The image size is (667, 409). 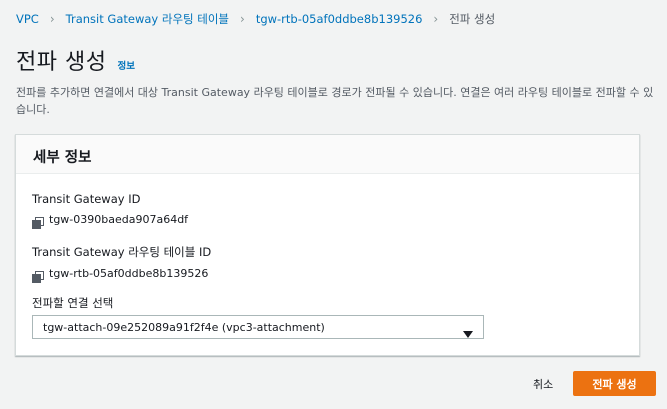 I want to click on breadcrumb-link-route-tables: Transit Gateway 라우팅 테이블, so click(x=147, y=19).